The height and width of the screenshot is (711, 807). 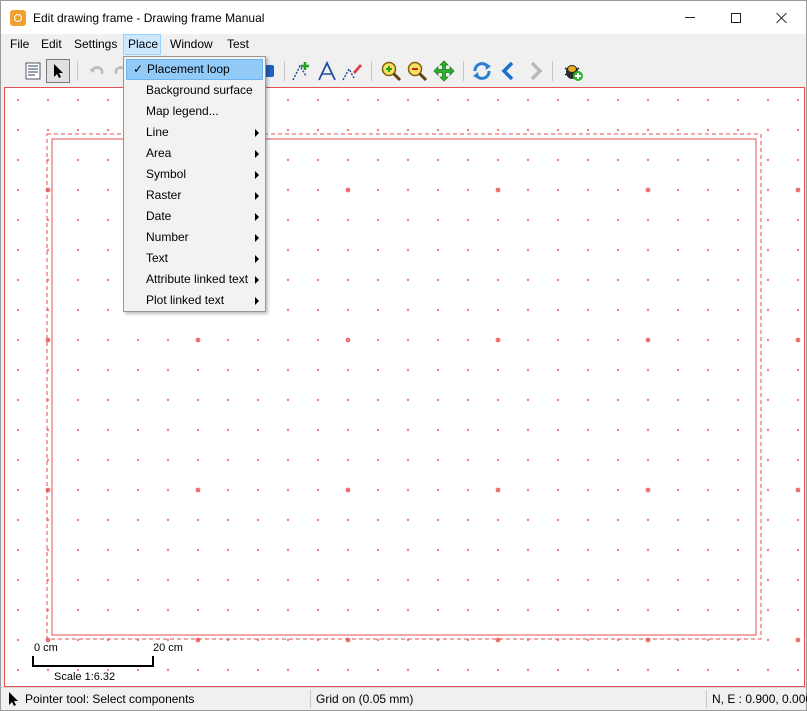 What do you see at coordinates (417, 71) in the screenshot?
I see `zoom-out-button` at bounding box center [417, 71].